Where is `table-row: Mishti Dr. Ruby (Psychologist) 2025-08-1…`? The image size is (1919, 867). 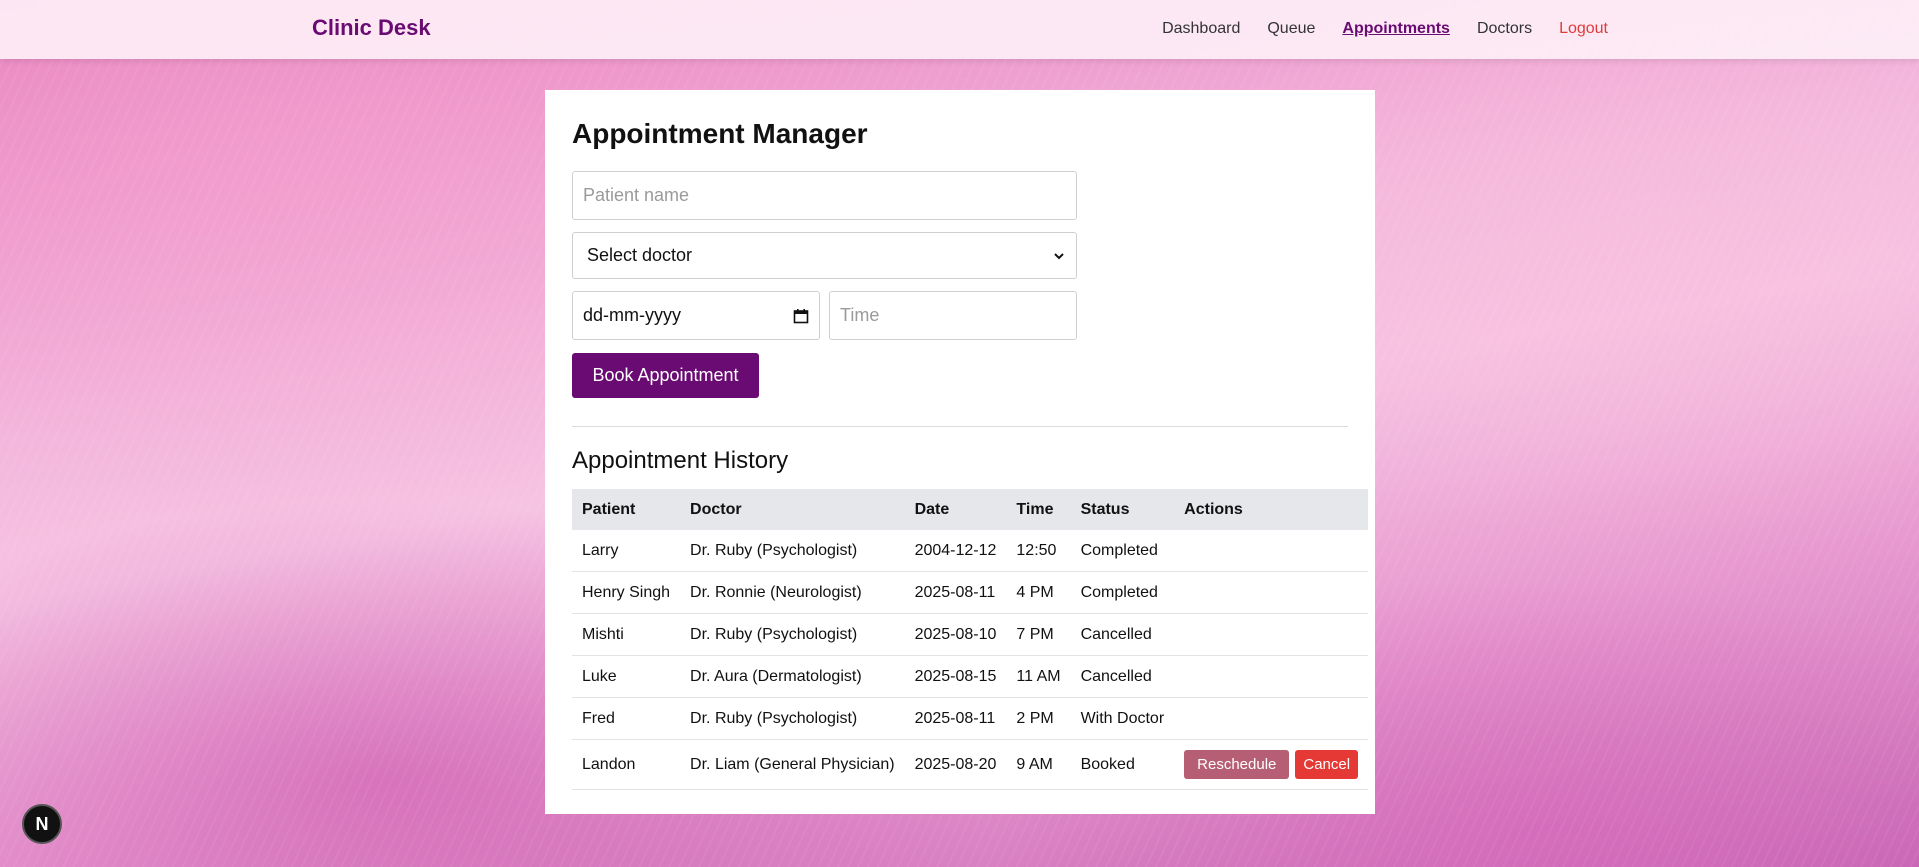
table-row: Mishti Dr. Ruby (Psychologist) 2025-08-1… is located at coordinates (970, 634).